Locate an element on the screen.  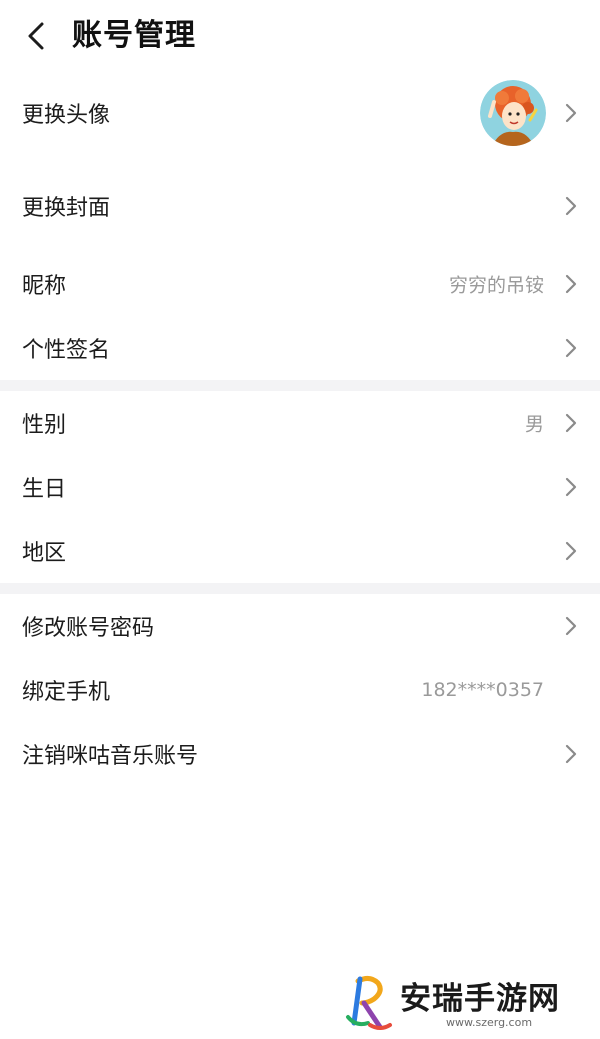
nickname-value: 穷穷的吊铵 is located at coordinates (496, 285).